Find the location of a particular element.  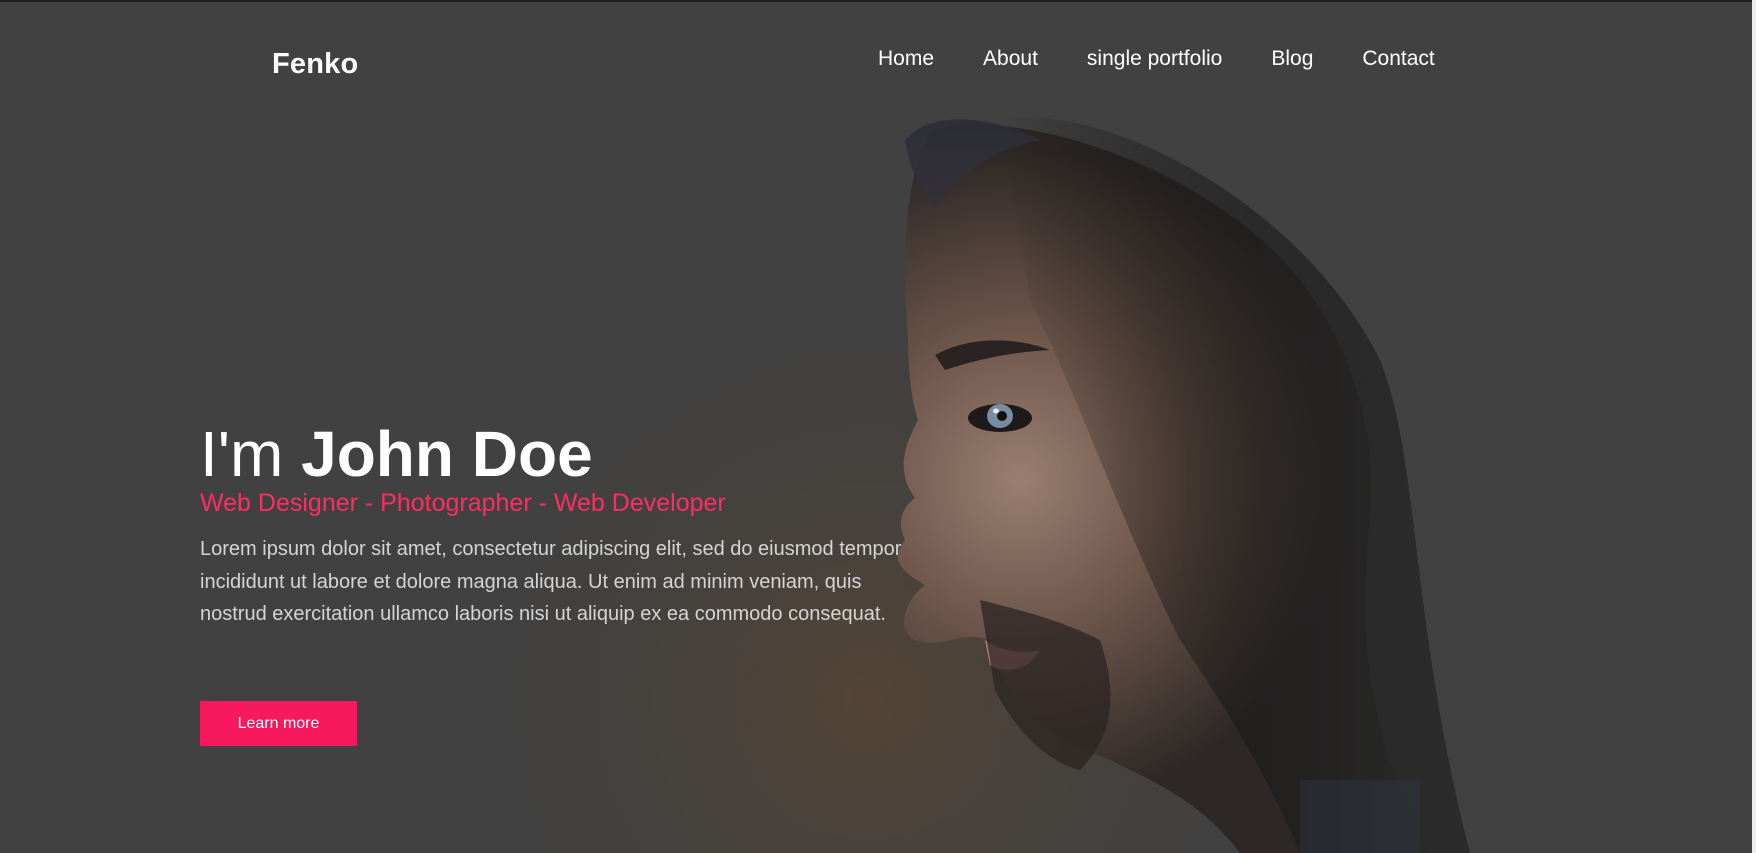

scrollbar-edge is located at coordinates (1754, 426).